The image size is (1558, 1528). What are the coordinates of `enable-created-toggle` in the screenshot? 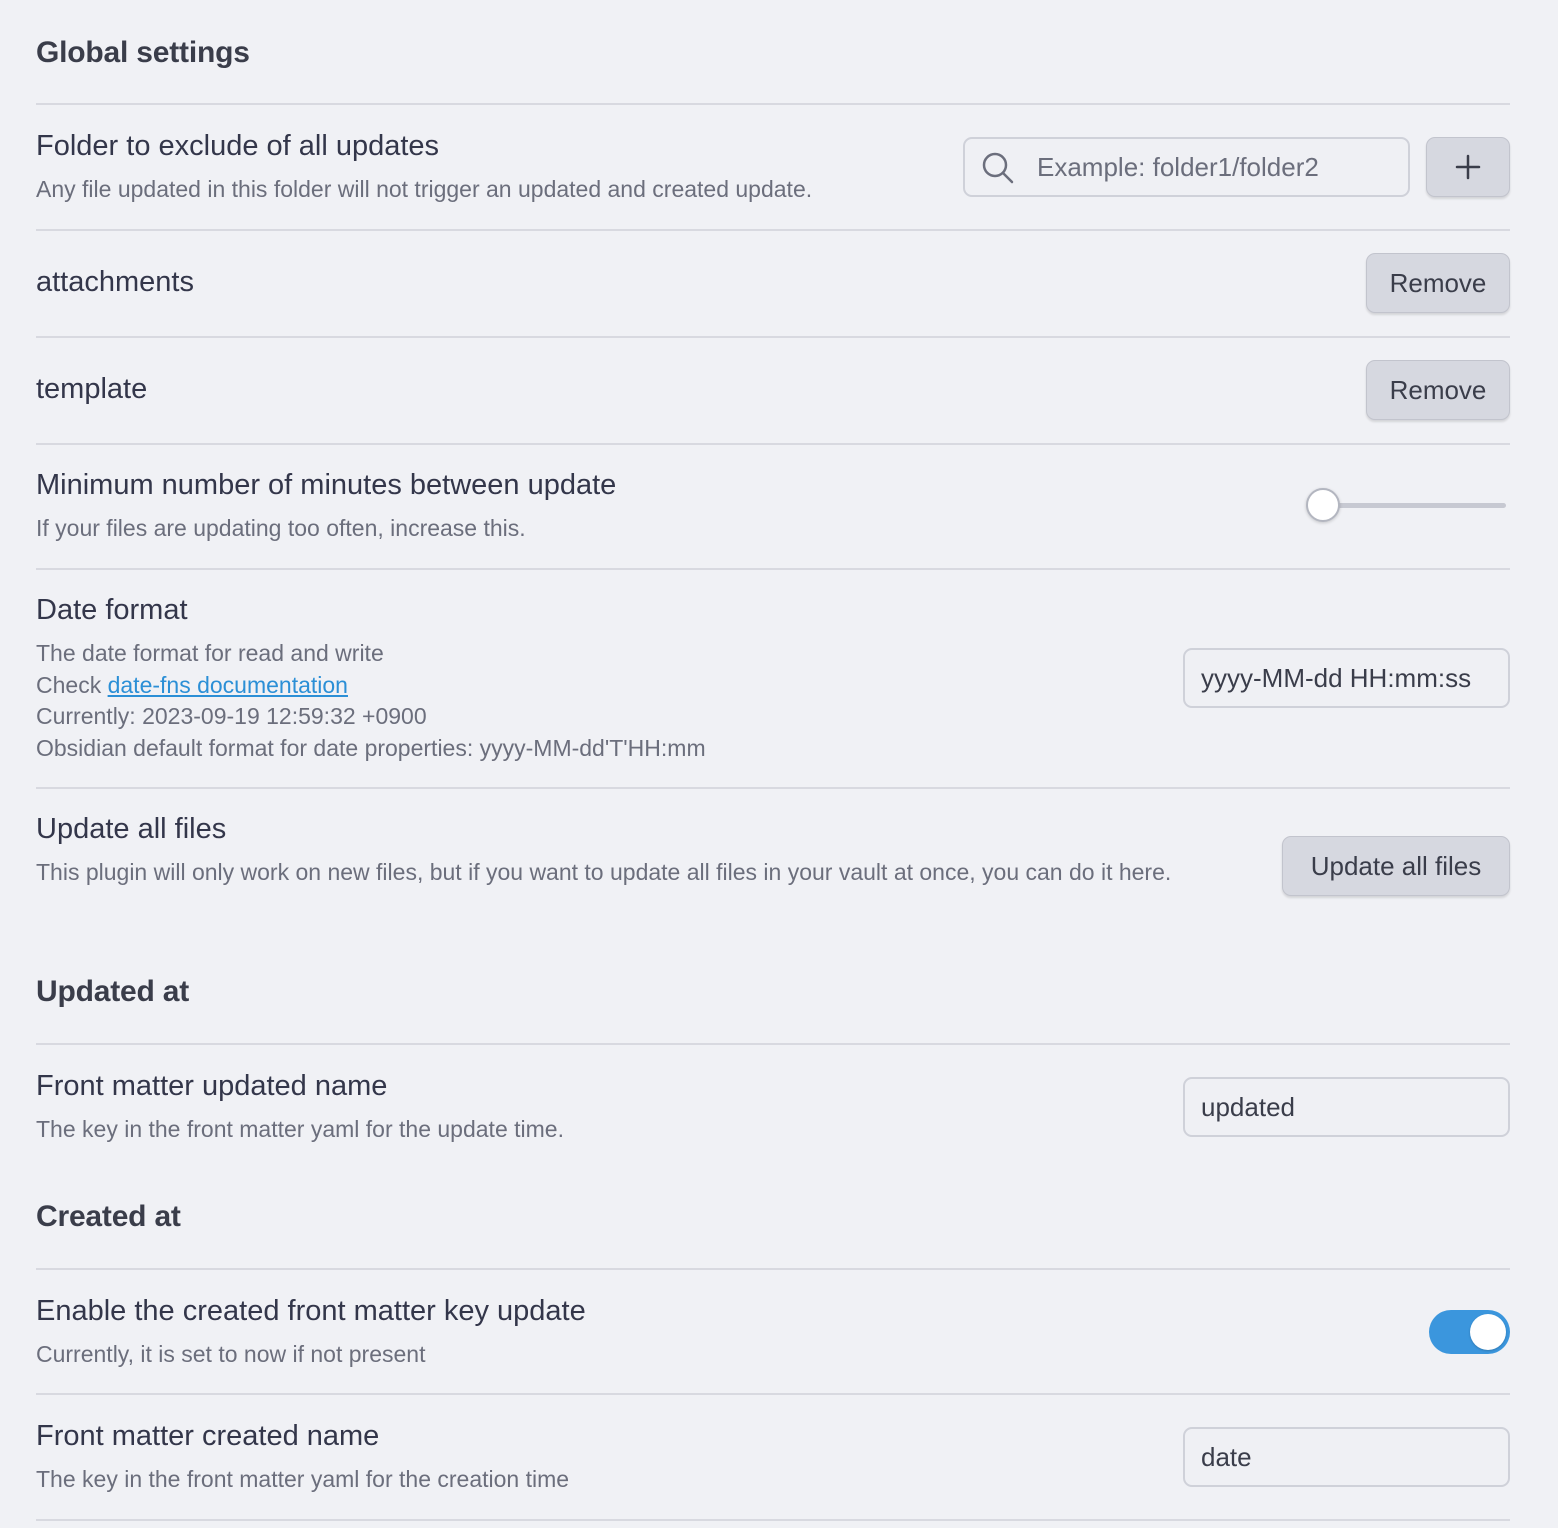 It's located at (1469, 1332).